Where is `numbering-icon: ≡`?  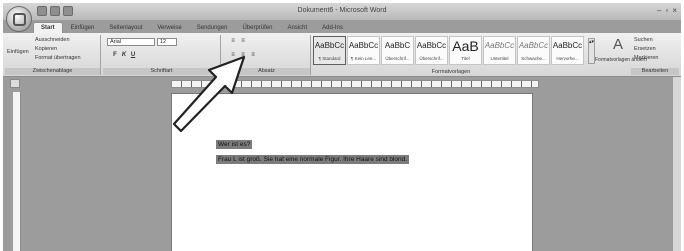 numbering-icon: ≡ is located at coordinates (243, 41).